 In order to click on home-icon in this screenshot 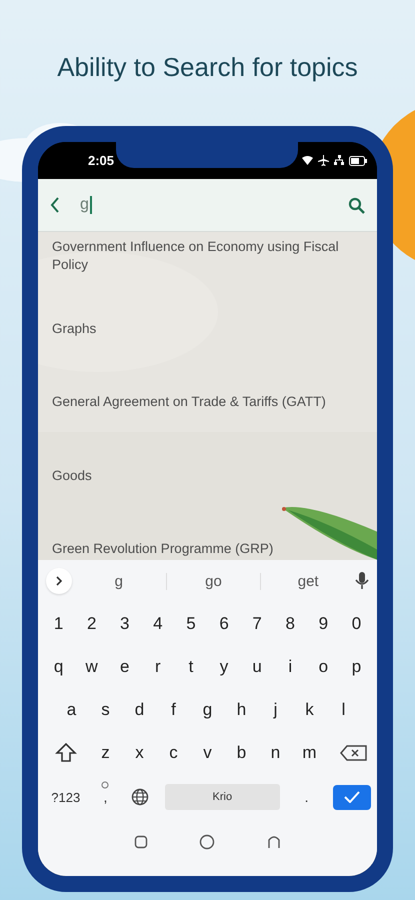, I will do `click(207, 842)`.